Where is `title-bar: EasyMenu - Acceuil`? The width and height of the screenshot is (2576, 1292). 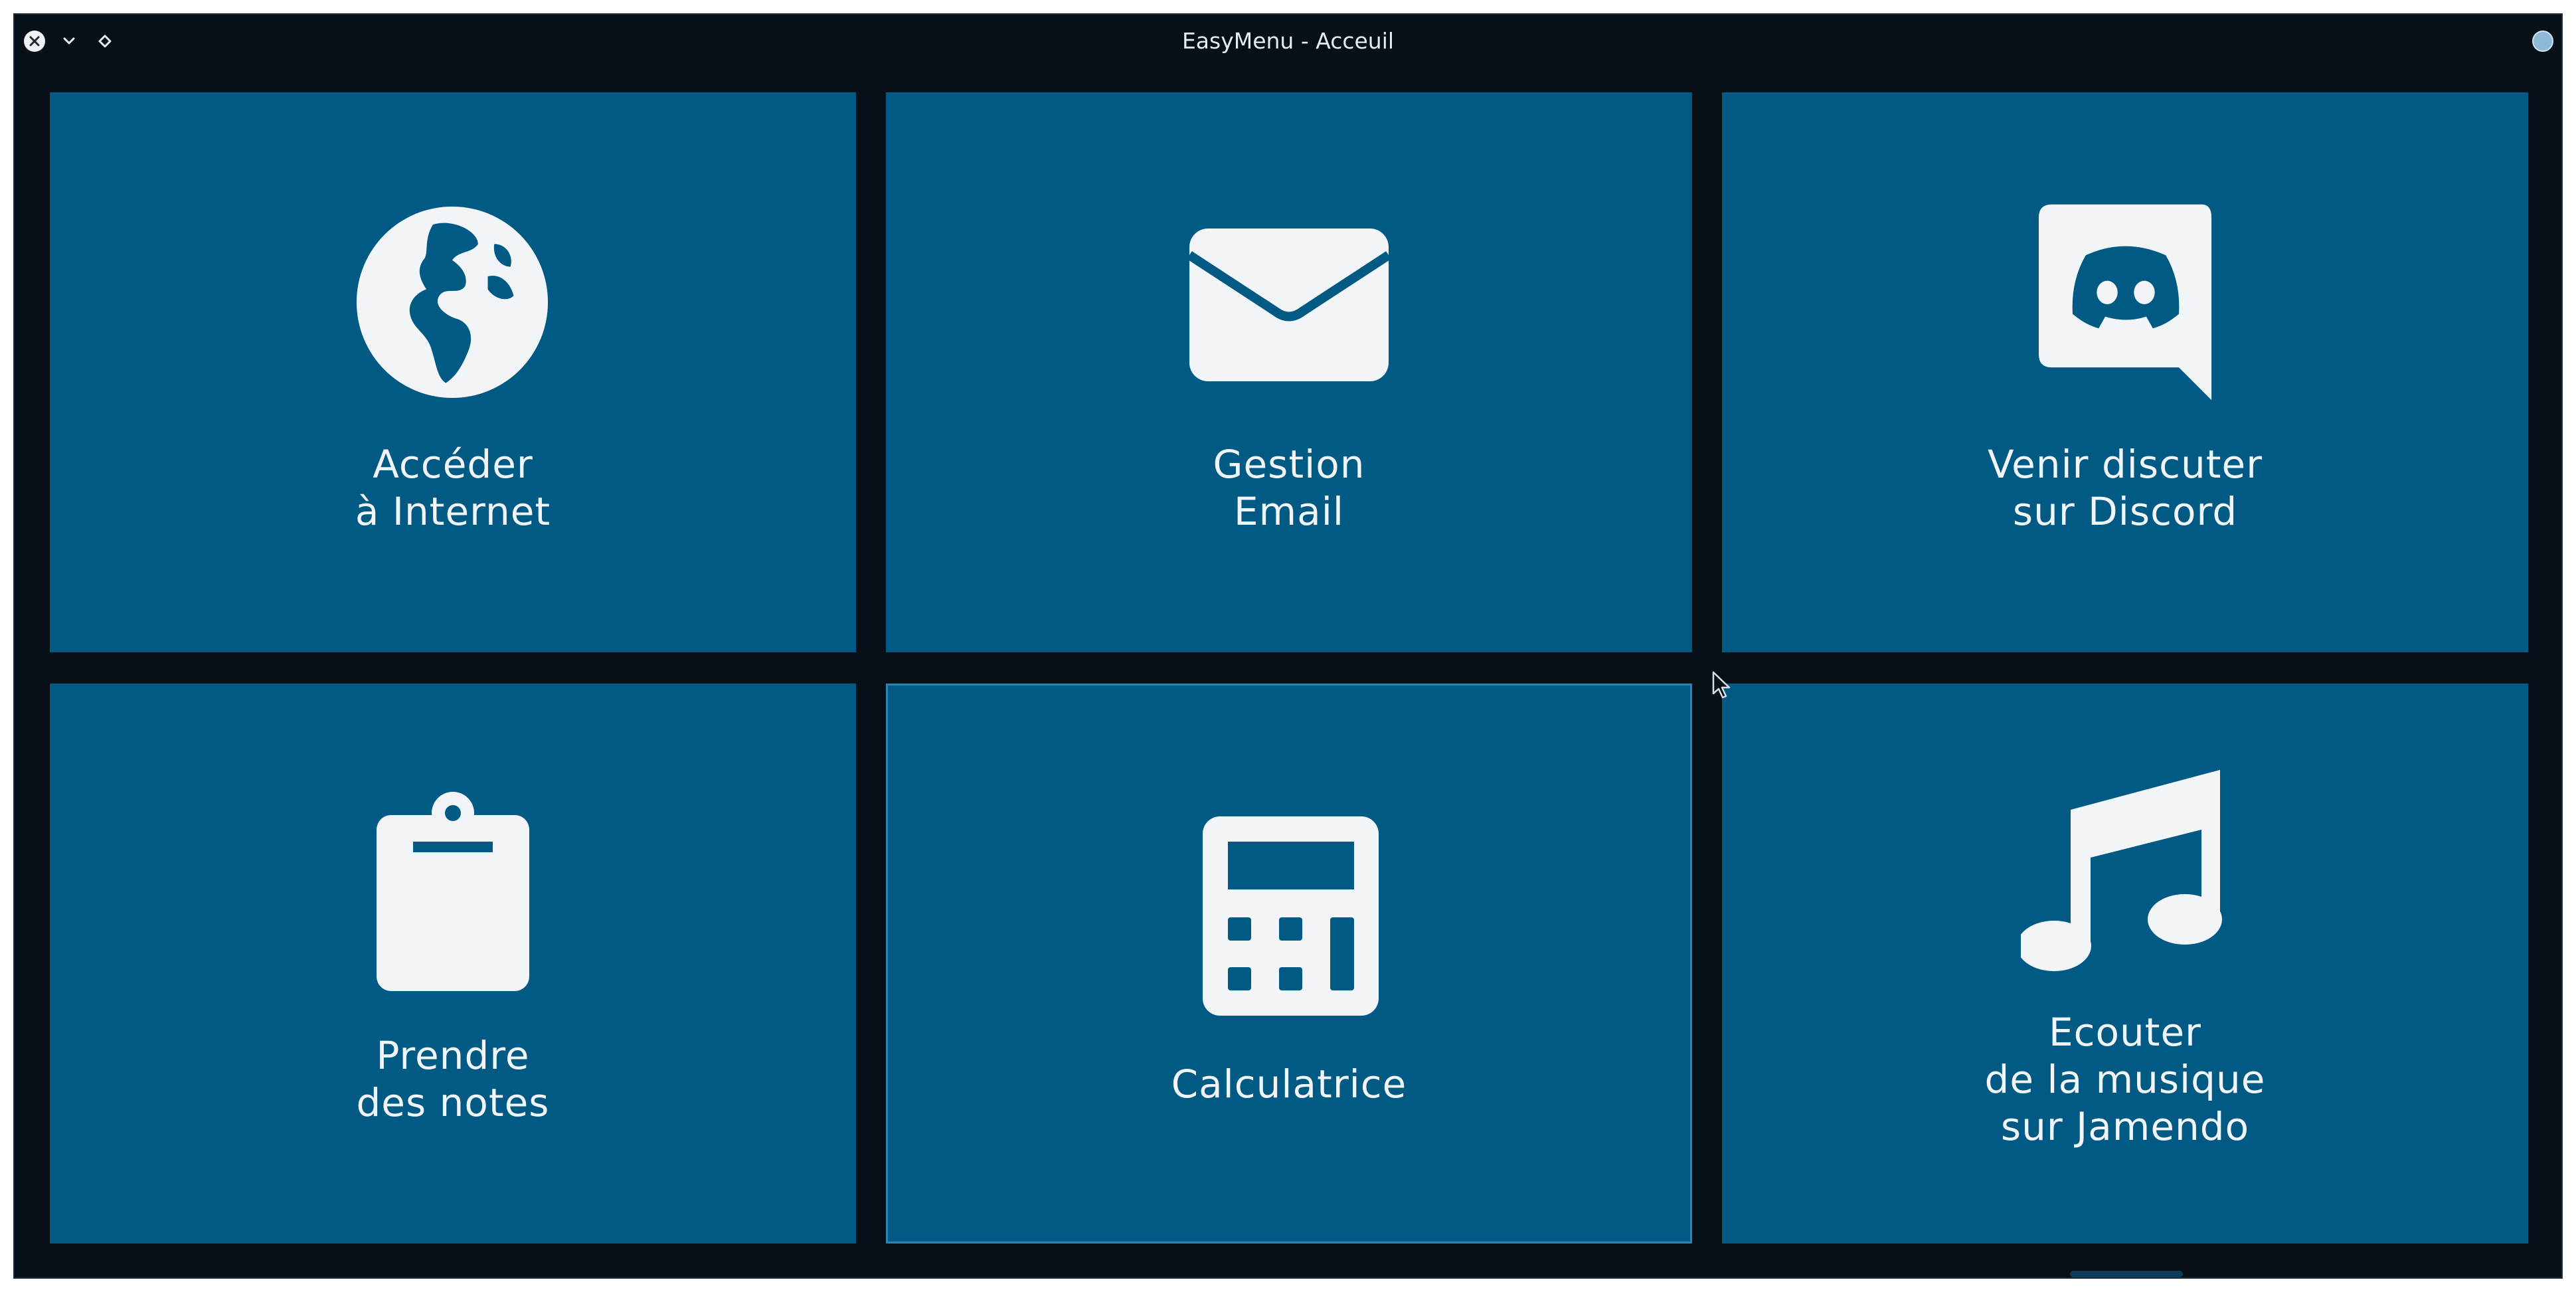 title-bar: EasyMenu - Acceuil is located at coordinates (1288, 41).